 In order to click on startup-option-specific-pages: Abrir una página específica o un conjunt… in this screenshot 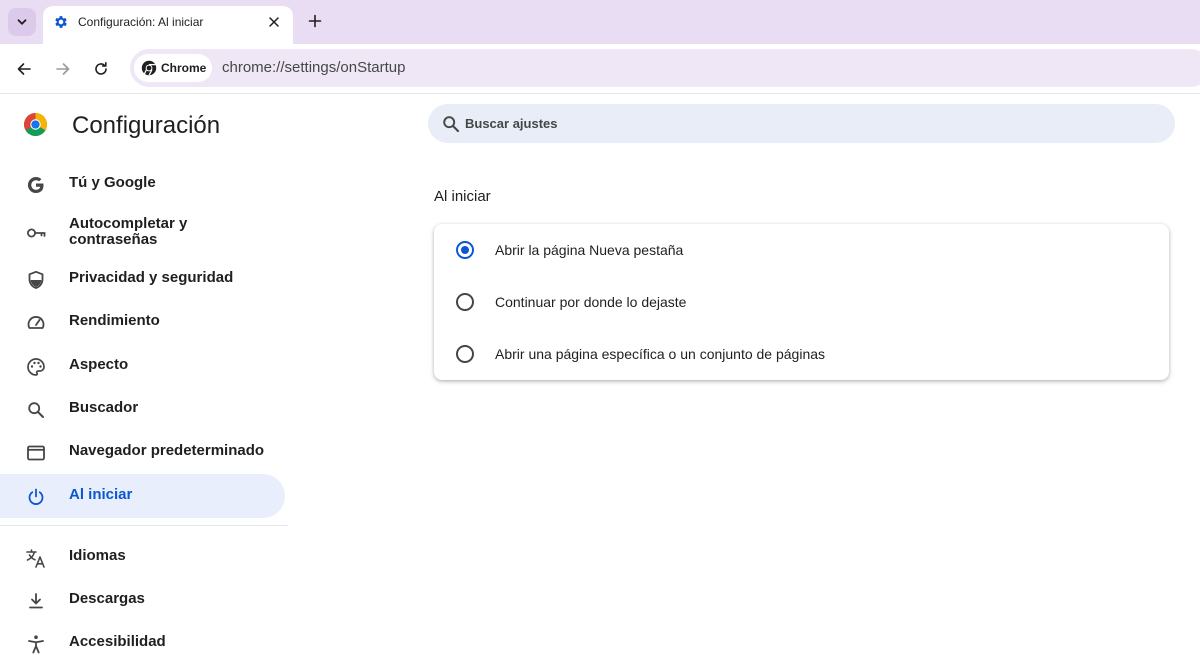, I will do `click(801, 354)`.